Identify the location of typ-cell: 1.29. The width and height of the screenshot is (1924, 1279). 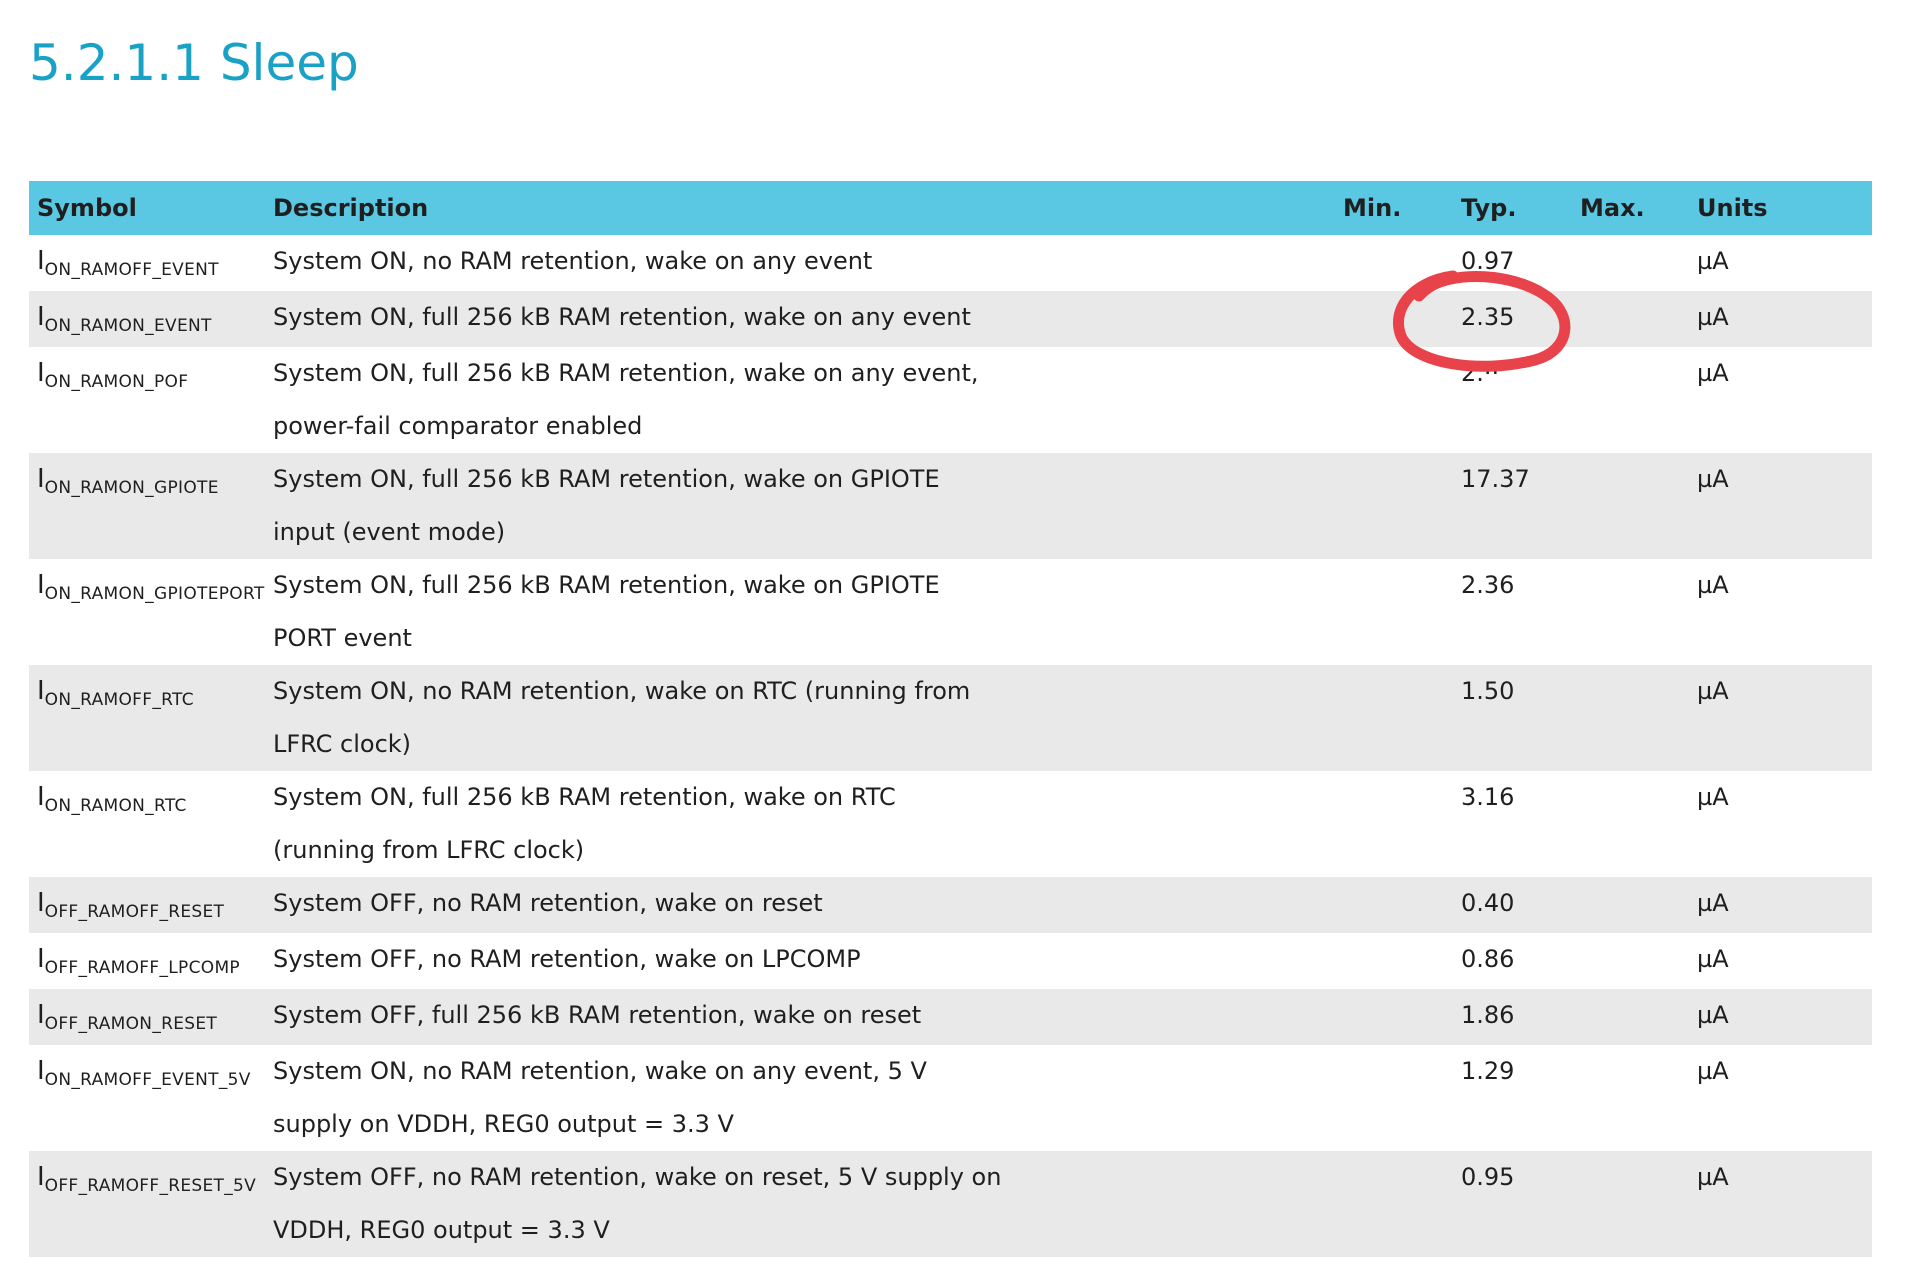
(1488, 1071).